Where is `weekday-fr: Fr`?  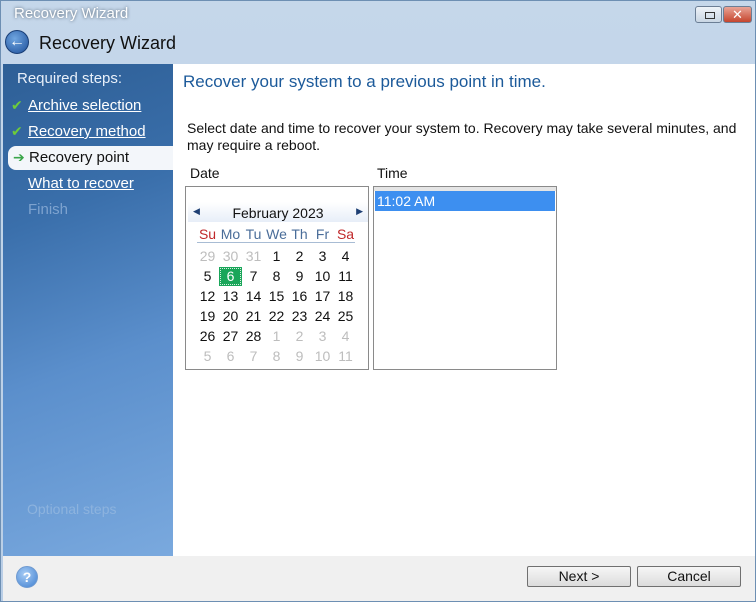 weekday-fr: Fr is located at coordinates (322, 234).